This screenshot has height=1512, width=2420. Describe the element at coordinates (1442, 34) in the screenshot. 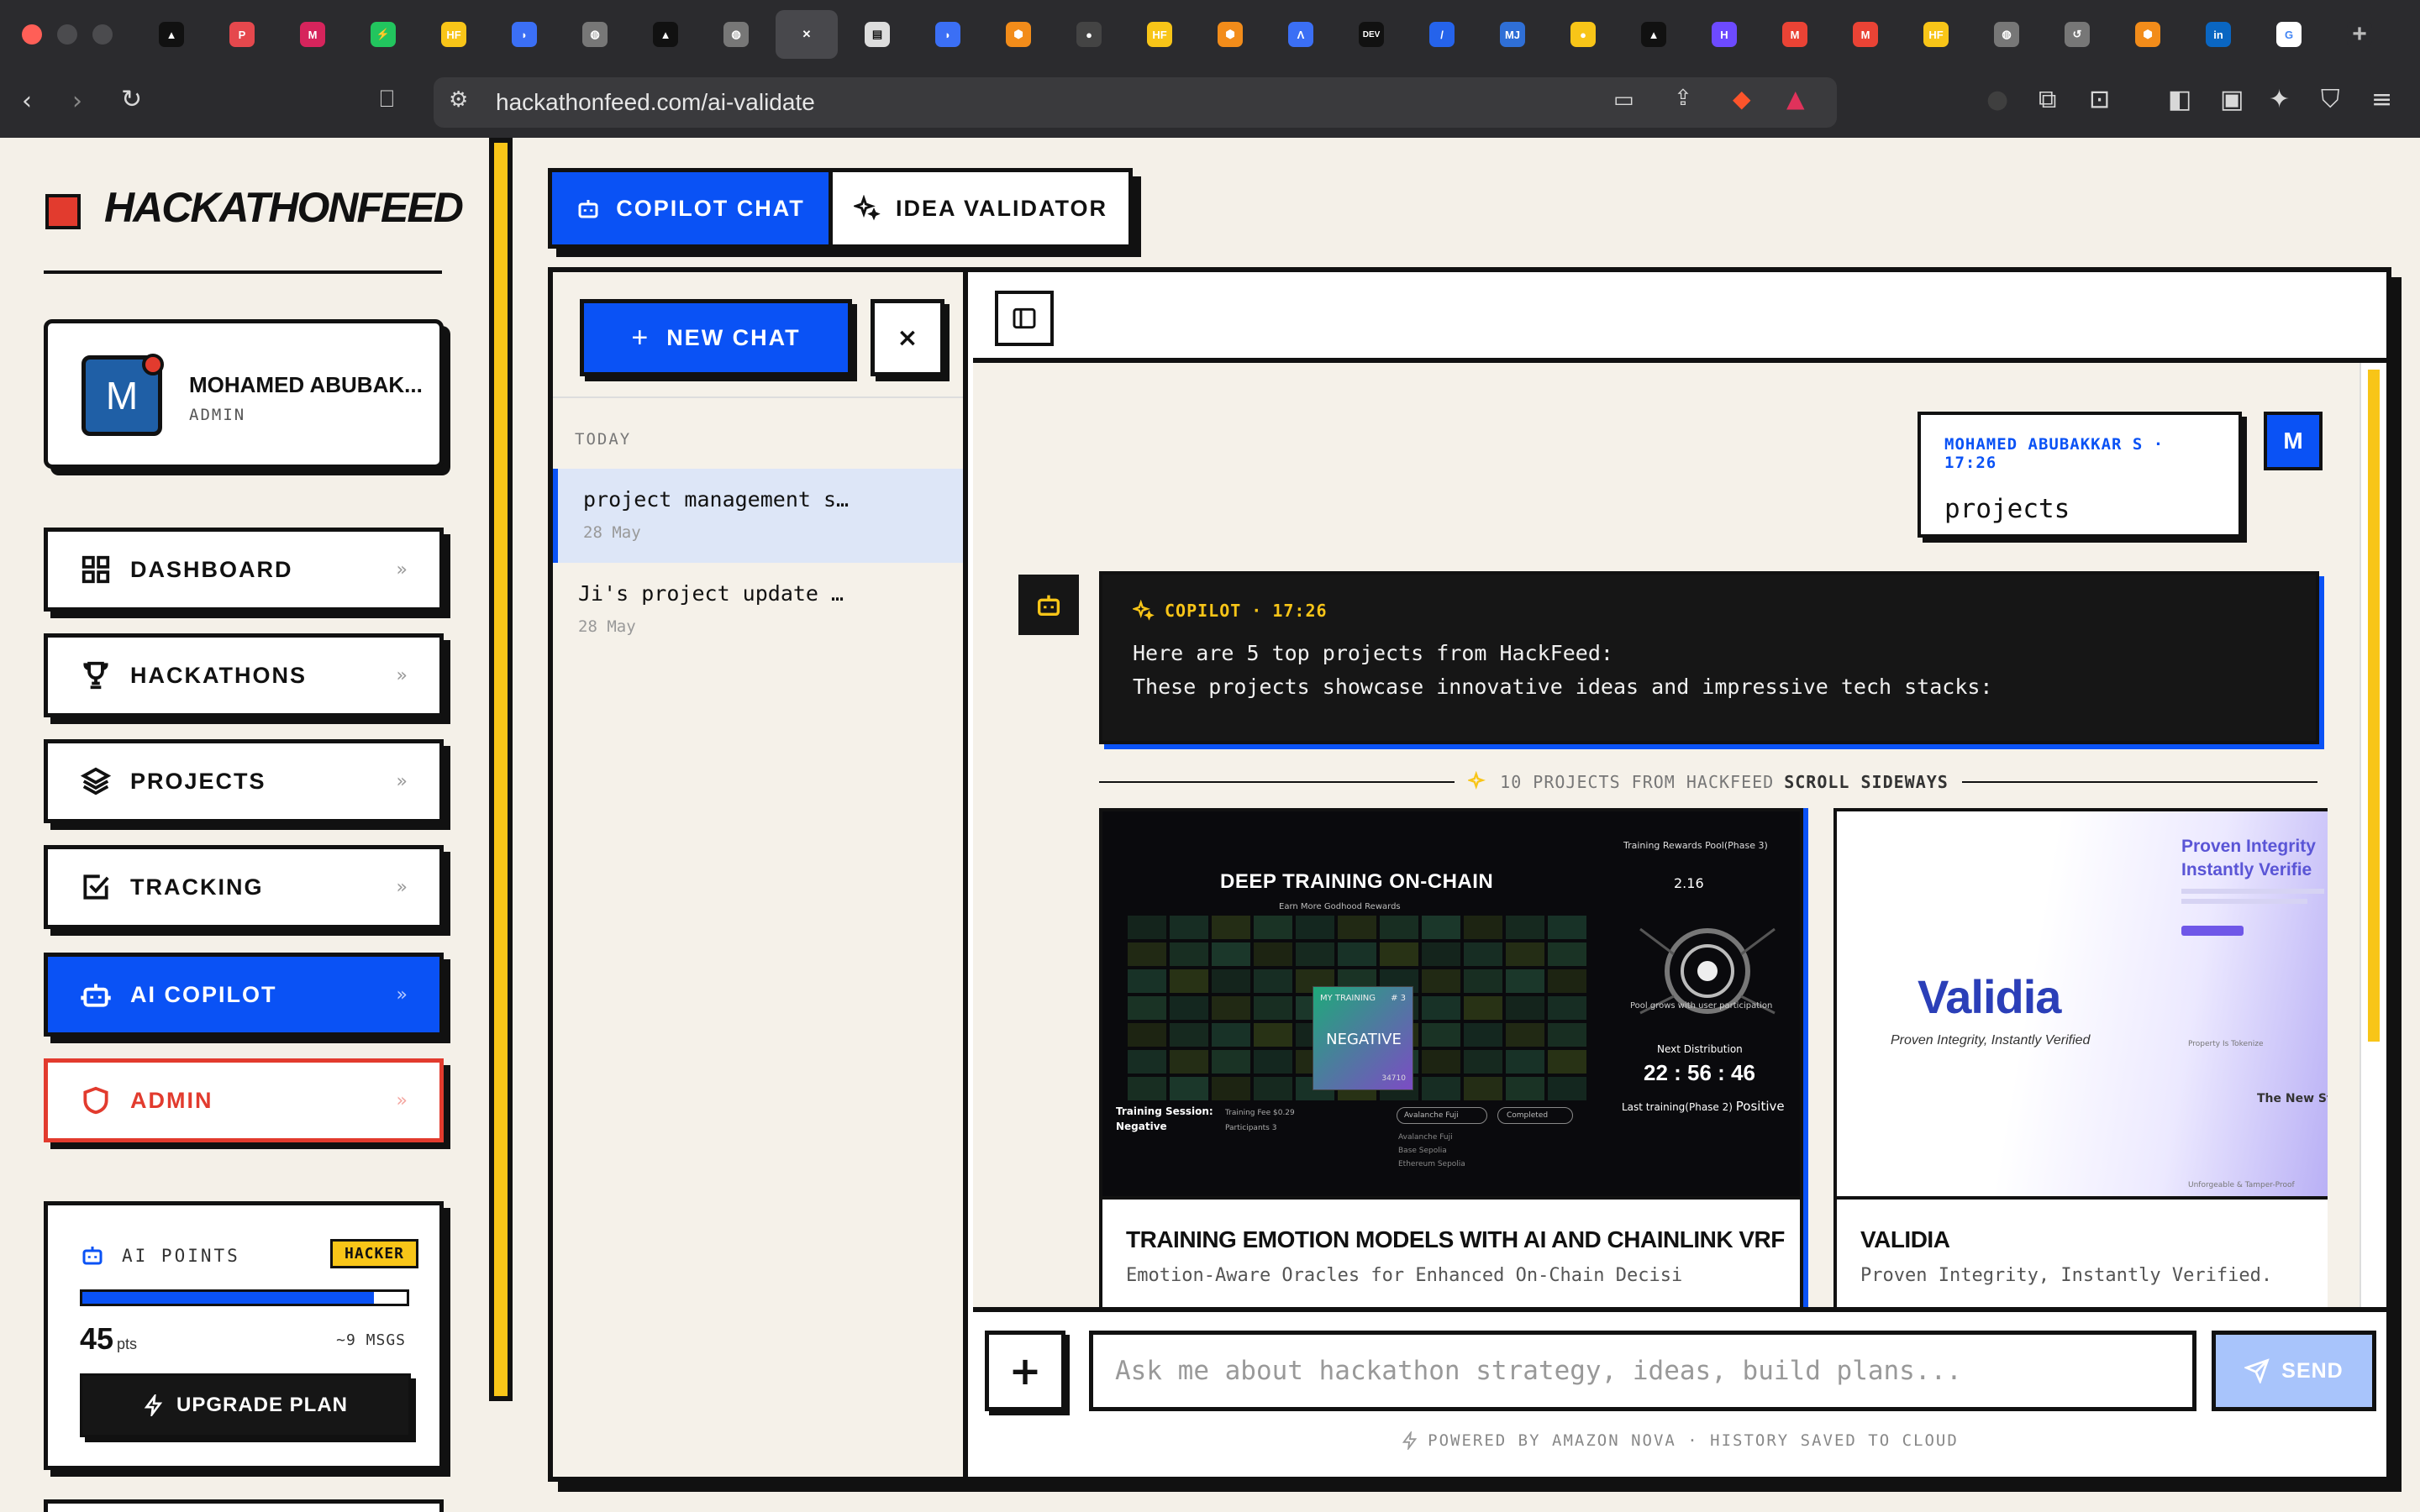

I see `browser-tab: /` at that location.